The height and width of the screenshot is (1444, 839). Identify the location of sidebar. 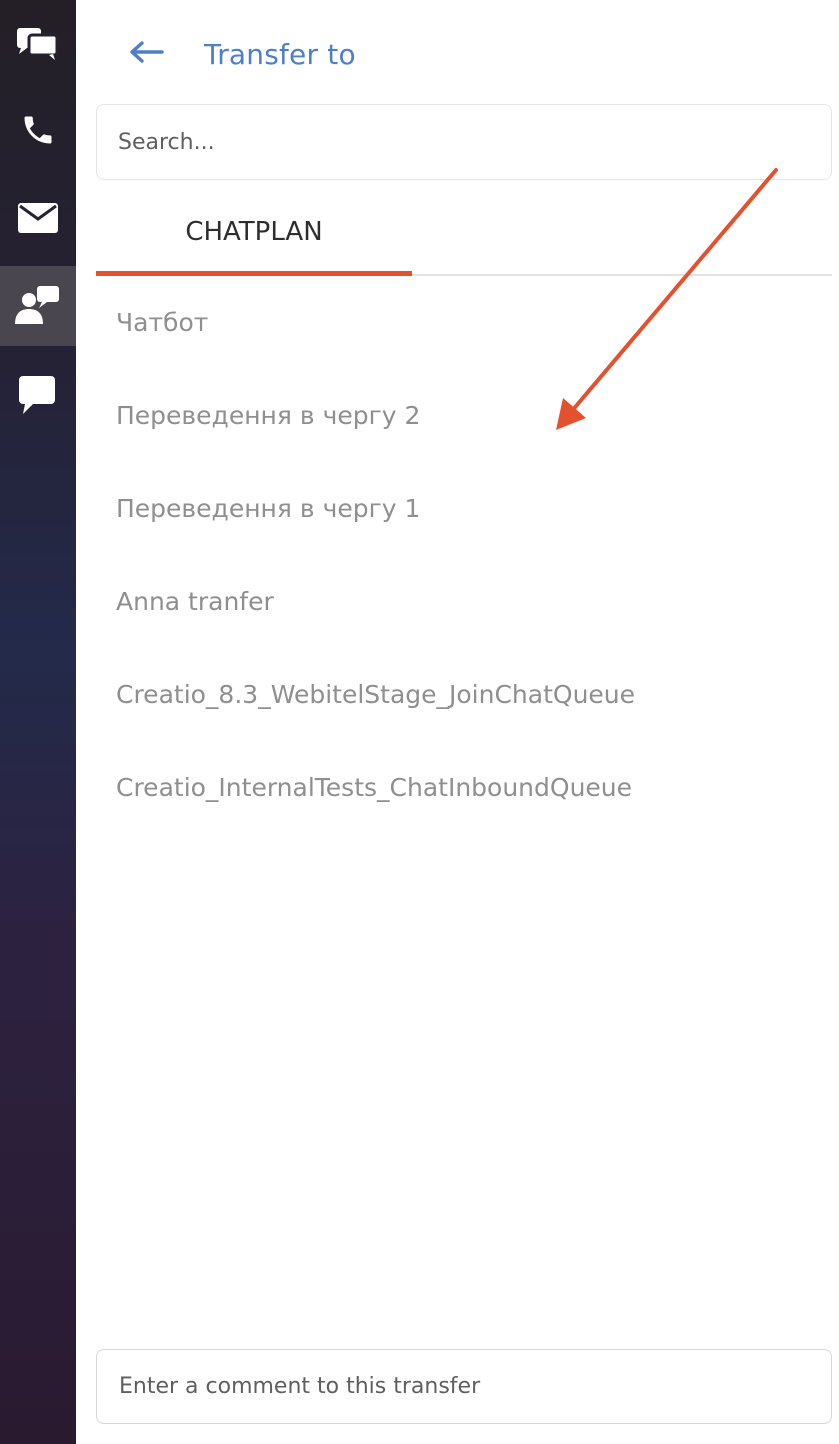
(38, 722).